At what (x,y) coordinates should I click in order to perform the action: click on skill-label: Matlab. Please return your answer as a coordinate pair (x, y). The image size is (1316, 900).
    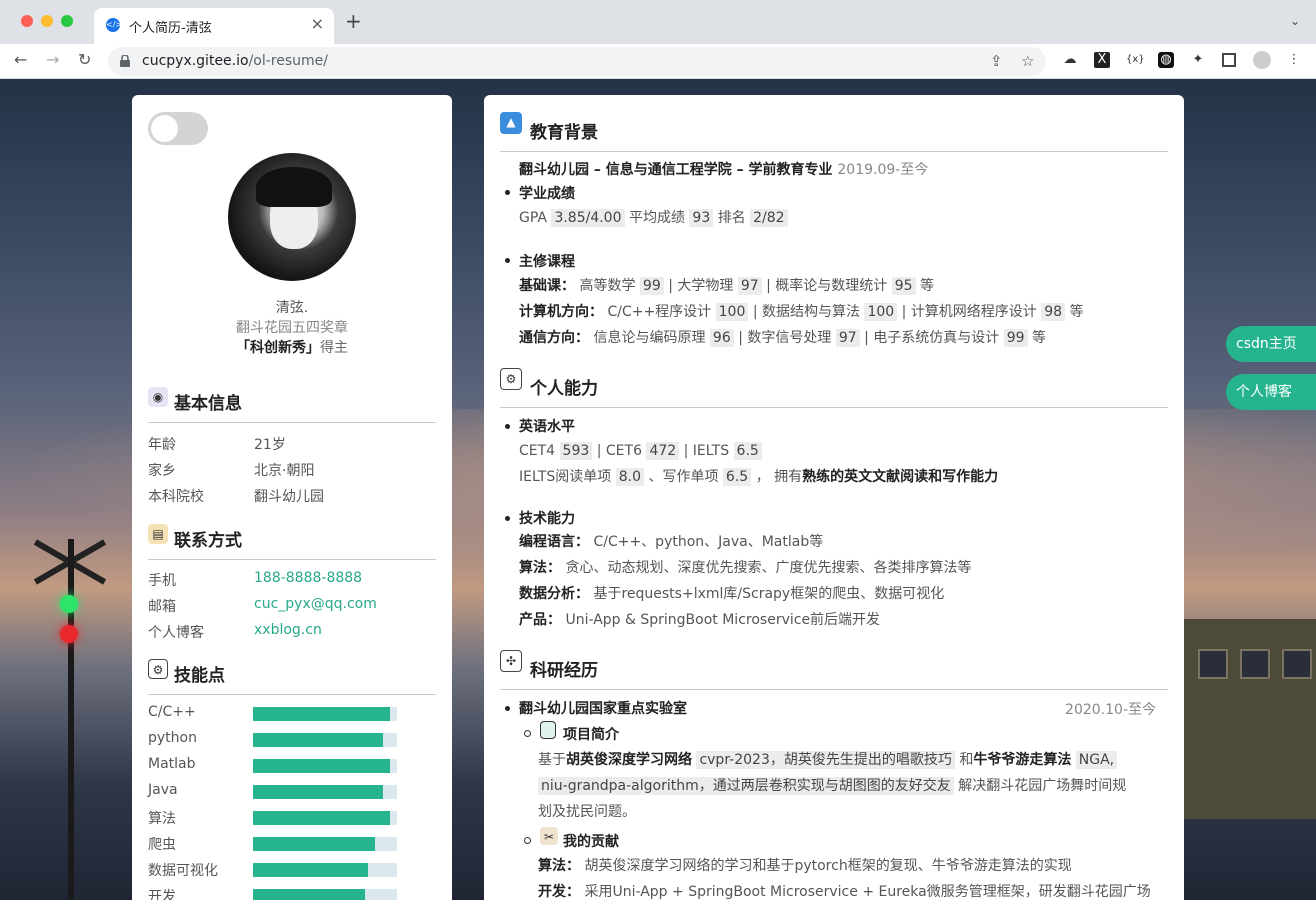
    Looking at the image, I should click on (172, 764).